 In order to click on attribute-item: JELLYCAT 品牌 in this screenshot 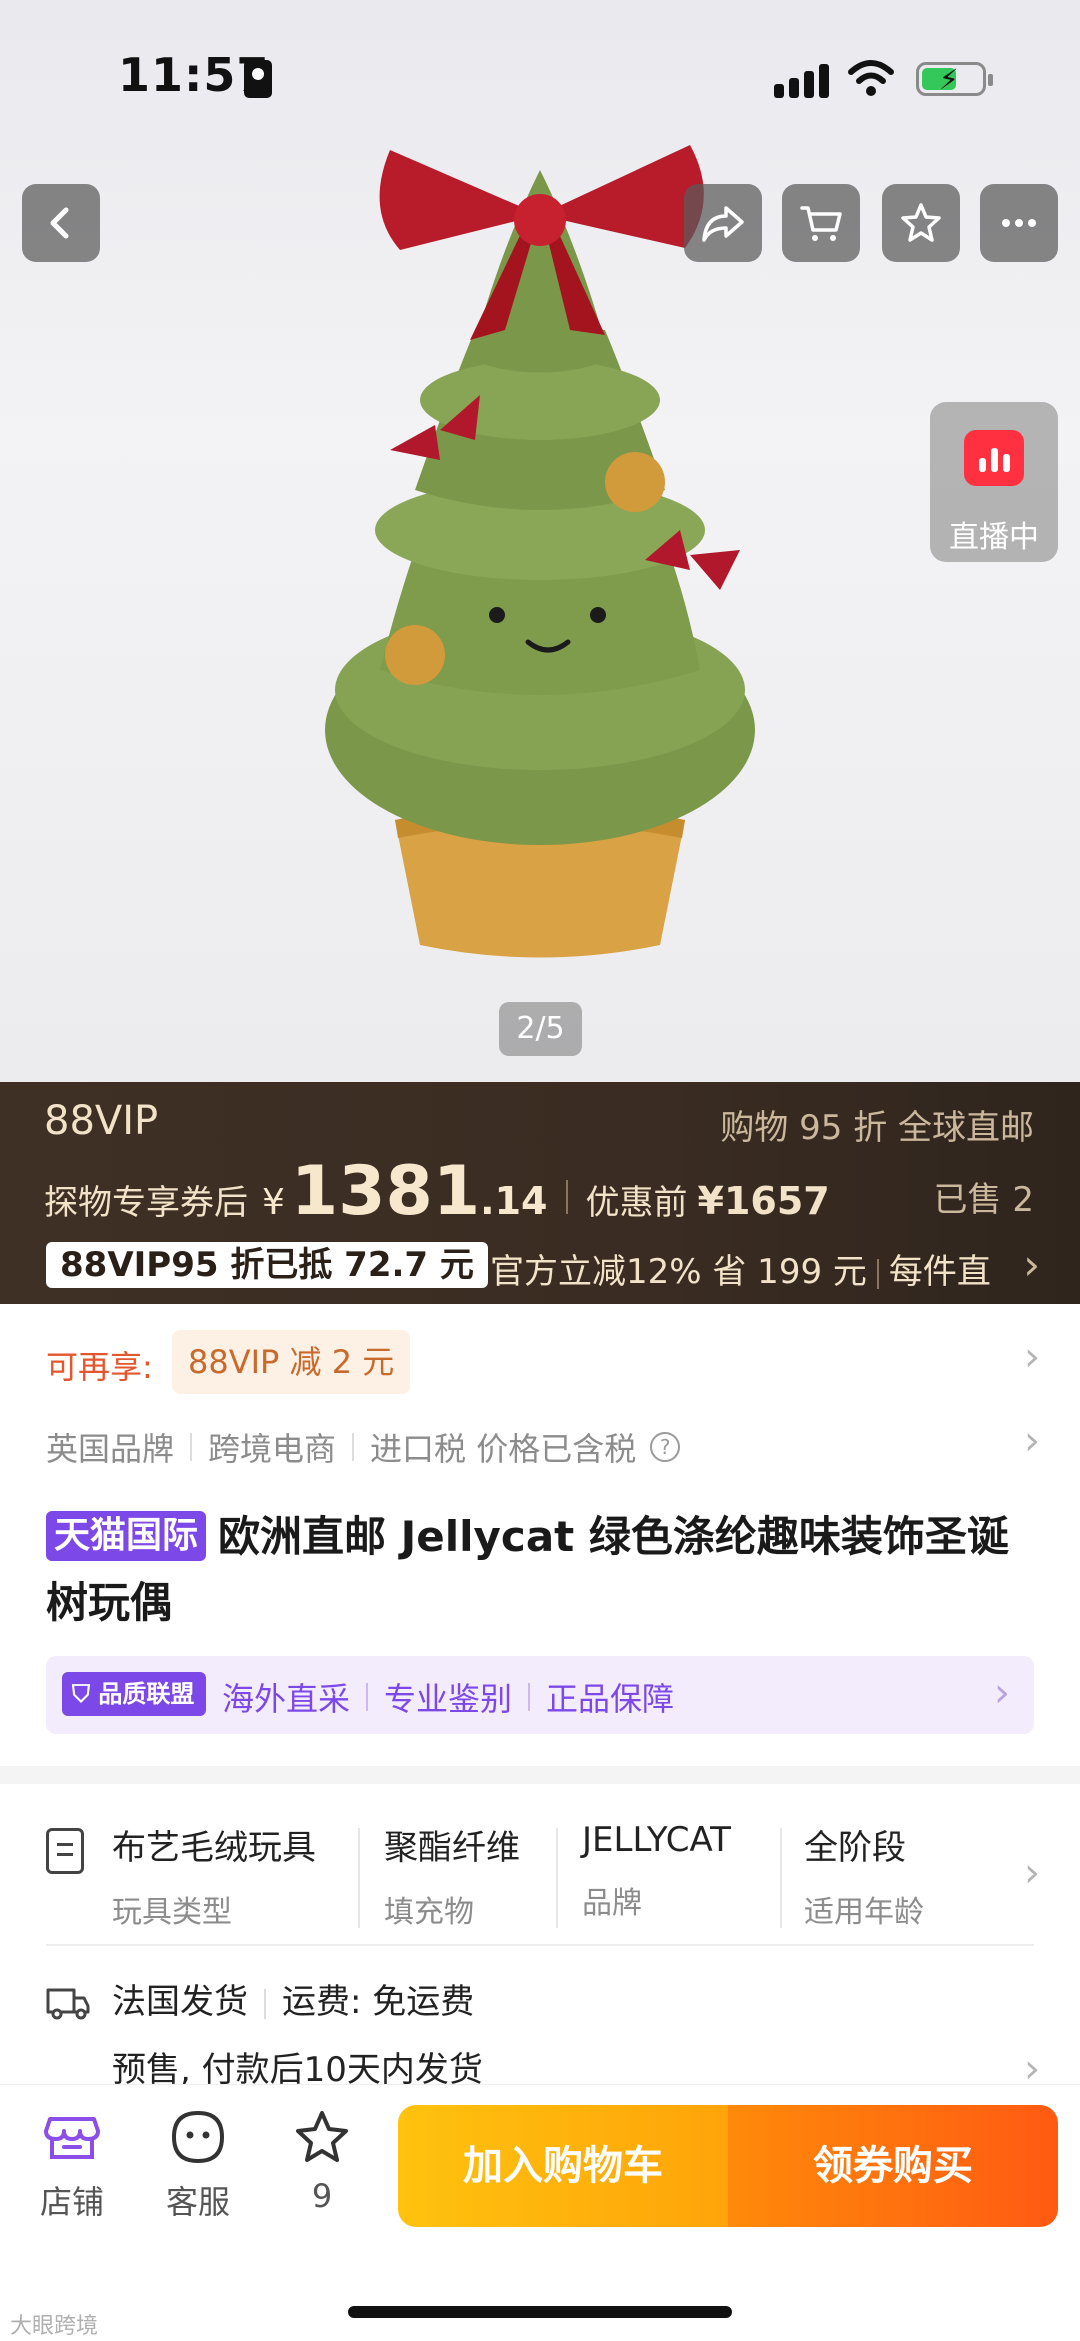, I will do `click(656, 1870)`.